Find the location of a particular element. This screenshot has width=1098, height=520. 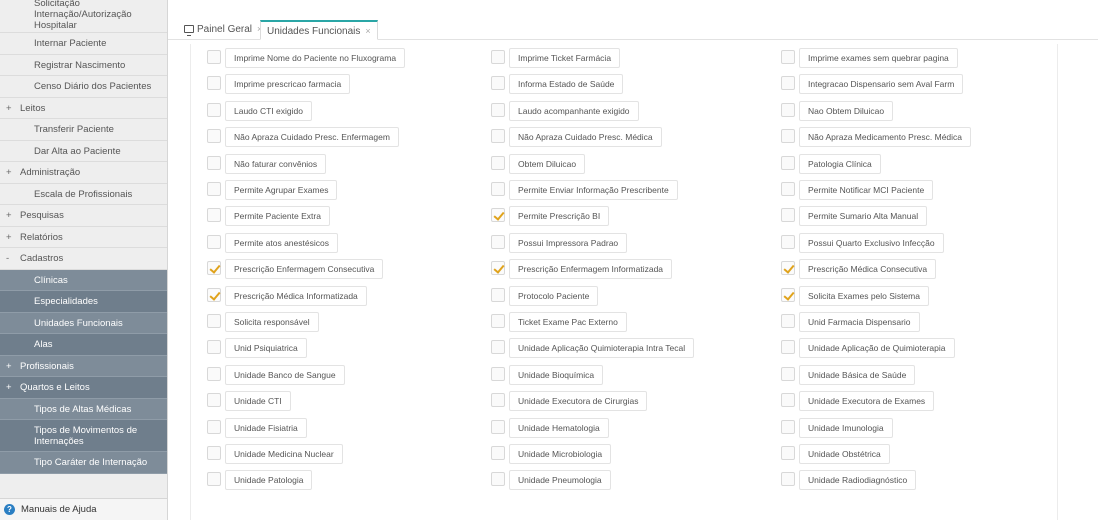

sidebar-subitem-clinicas: Clínicas is located at coordinates (83, 280).